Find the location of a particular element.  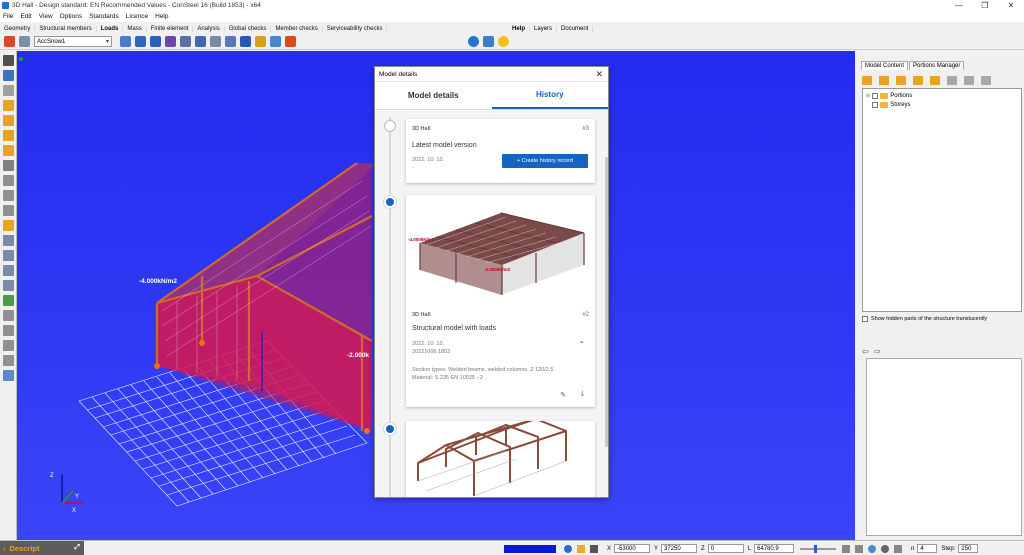

help-icon is located at coordinates (473, 41).